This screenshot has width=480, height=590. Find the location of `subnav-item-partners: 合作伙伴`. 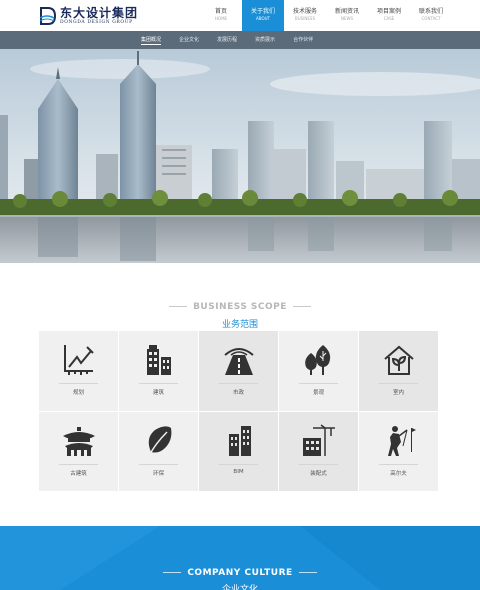

subnav-item-partners: 合作伙伴 is located at coordinates (303, 40).